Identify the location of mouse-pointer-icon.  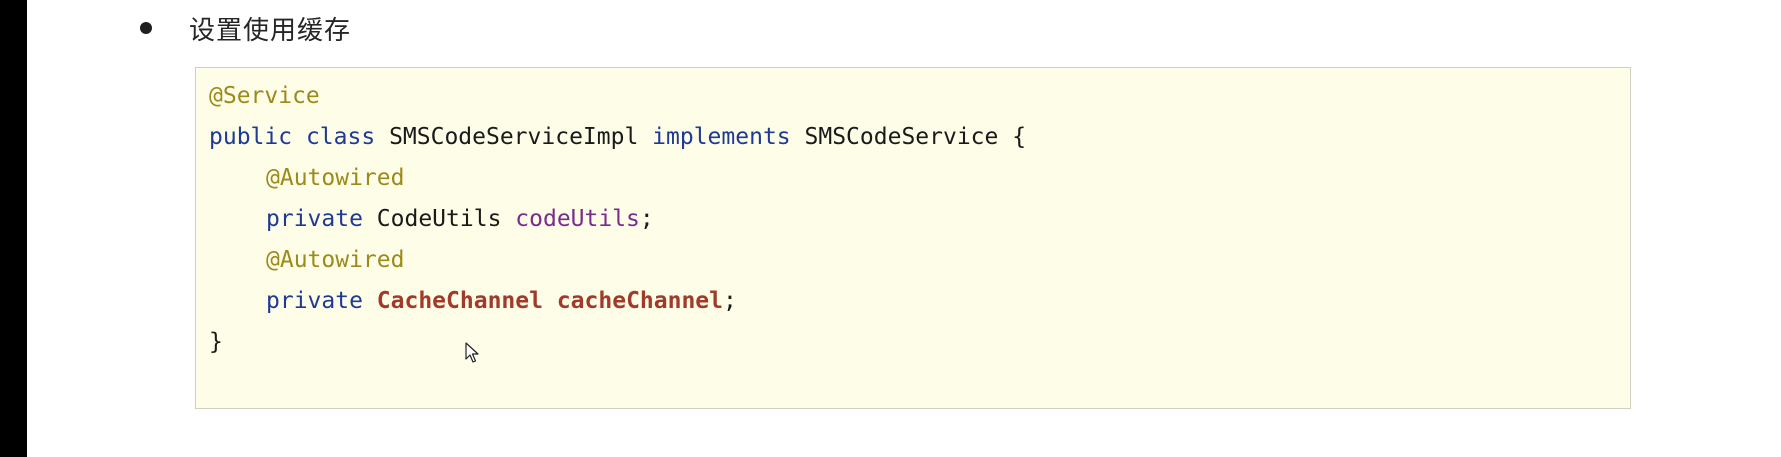
(472, 352).